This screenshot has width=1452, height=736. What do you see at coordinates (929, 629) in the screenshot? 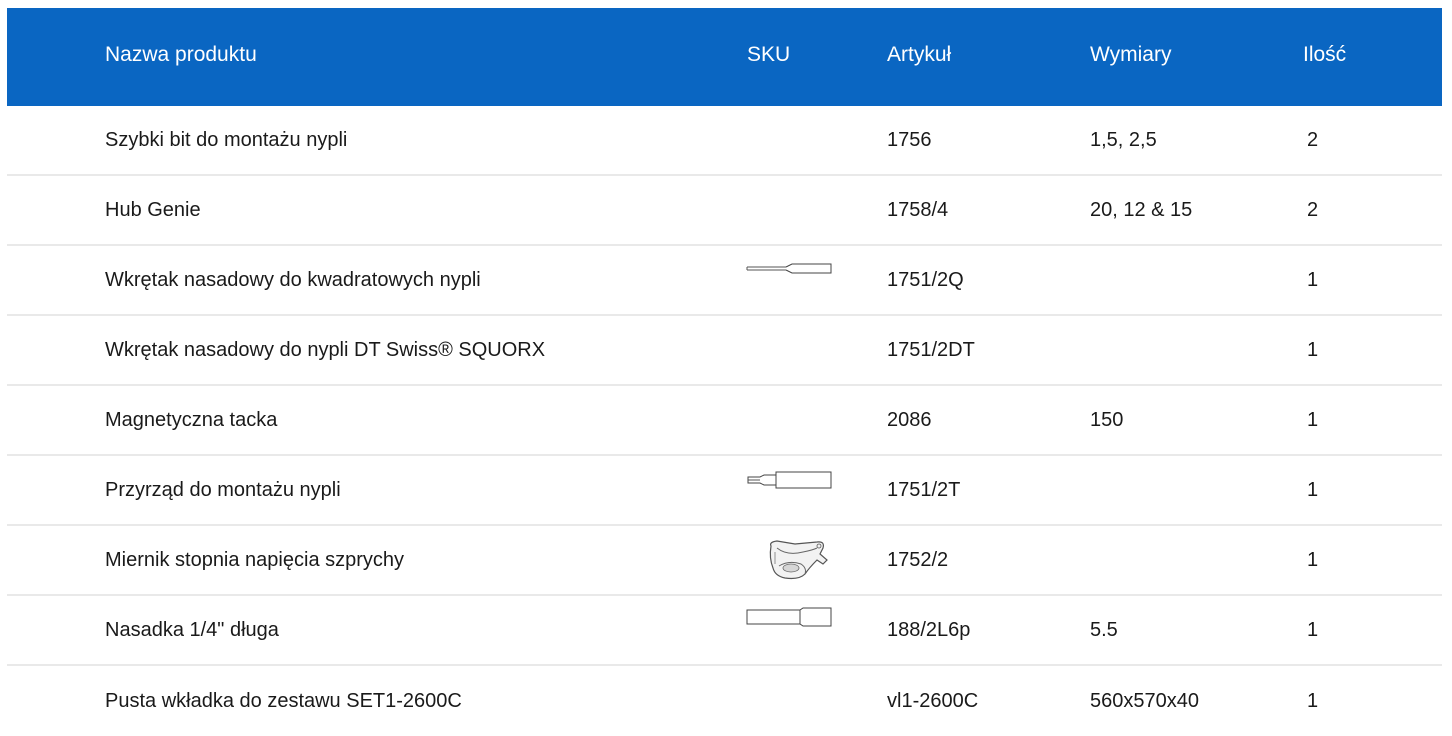
I see `article-number: 188/2L6p` at bounding box center [929, 629].